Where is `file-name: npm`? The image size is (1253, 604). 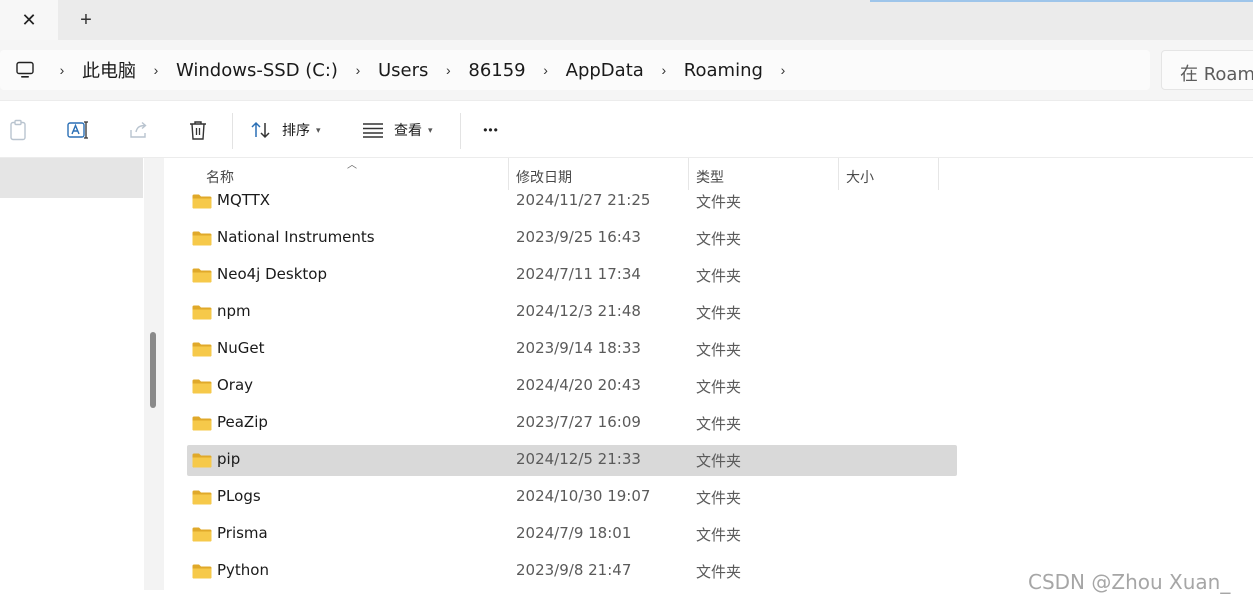 file-name: npm is located at coordinates (234, 311).